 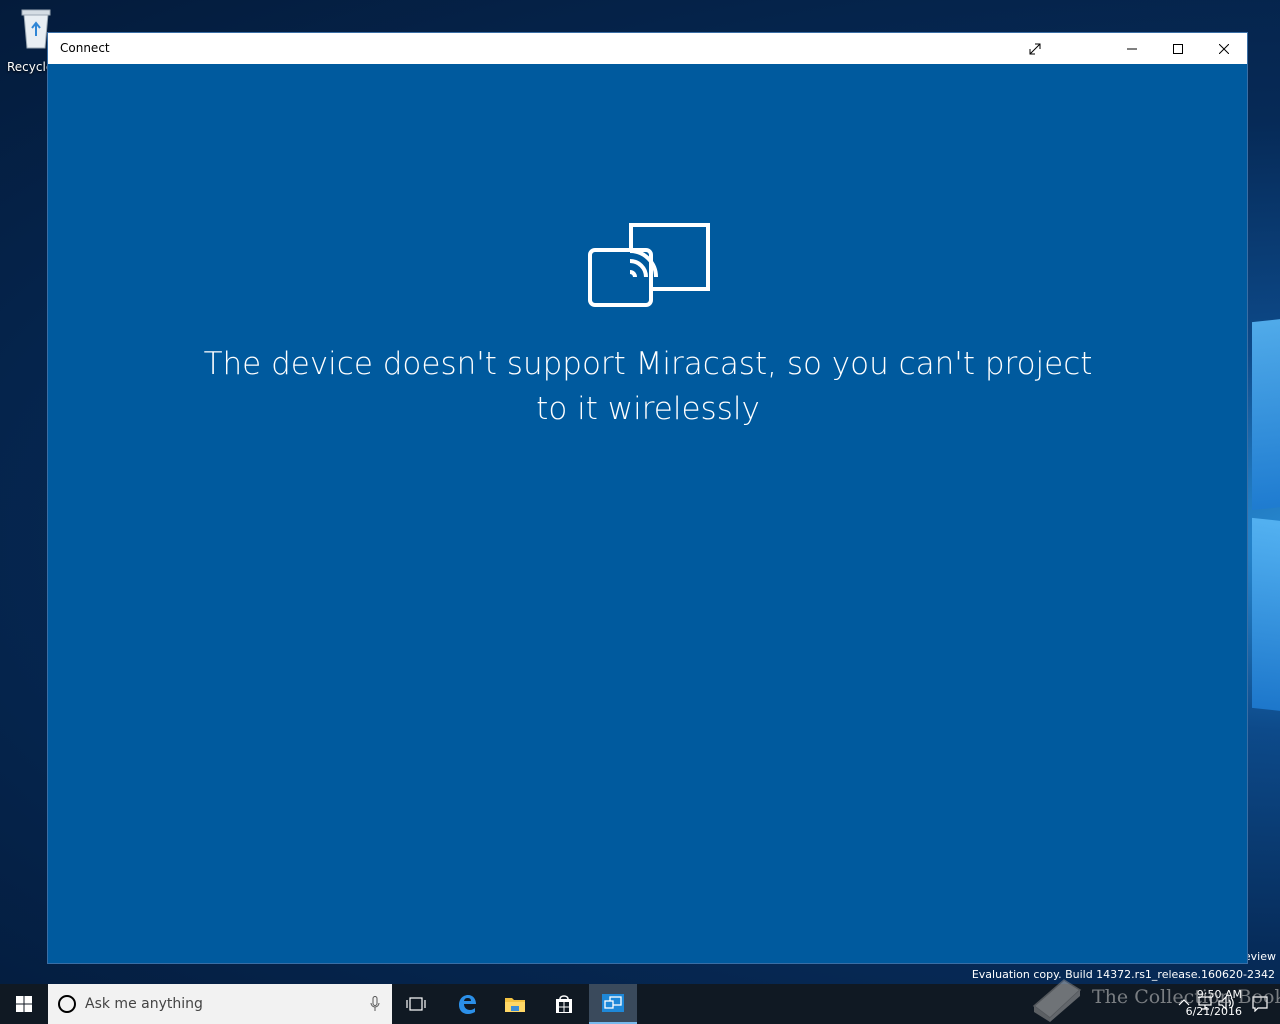 I want to click on task-view-icon, so click(x=416, y=1004).